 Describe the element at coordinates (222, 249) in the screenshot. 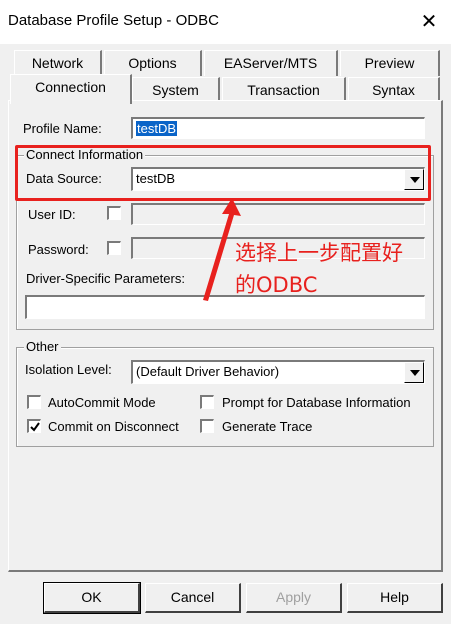

I see `annotation-arrow-icon` at that location.